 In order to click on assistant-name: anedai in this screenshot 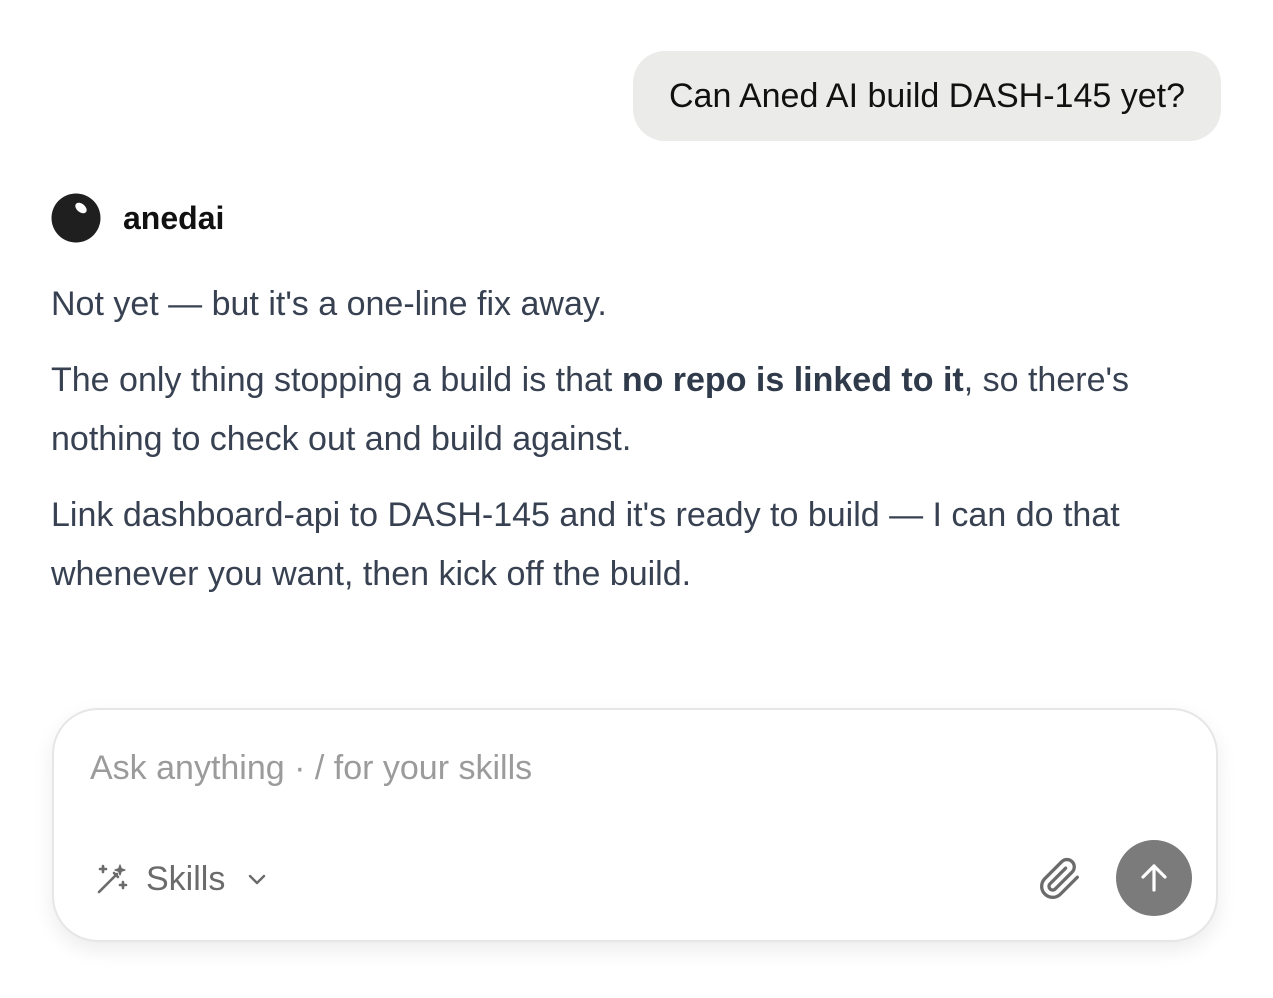, I will do `click(174, 217)`.